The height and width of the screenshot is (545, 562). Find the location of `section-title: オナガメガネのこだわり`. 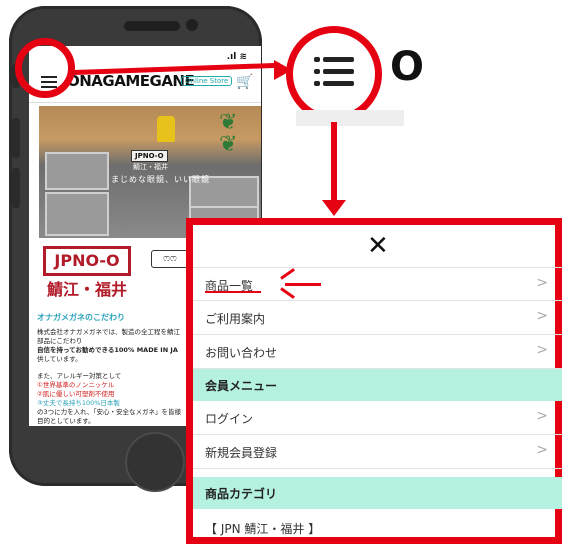

section-title: オナガメガネのこだわり is located at coordinates (81, 317).